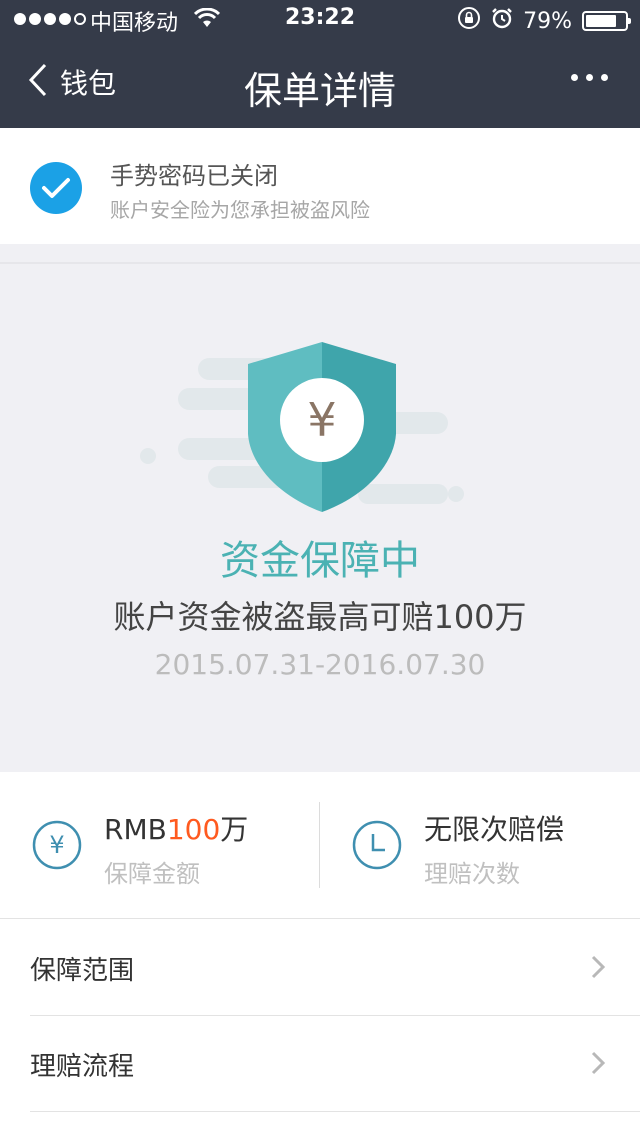  I want to click on battery-percent: 79%, so click(547, 21).